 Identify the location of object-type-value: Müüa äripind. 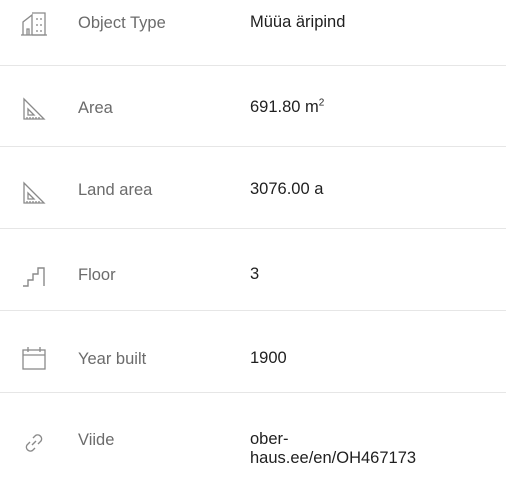
(298, 22).